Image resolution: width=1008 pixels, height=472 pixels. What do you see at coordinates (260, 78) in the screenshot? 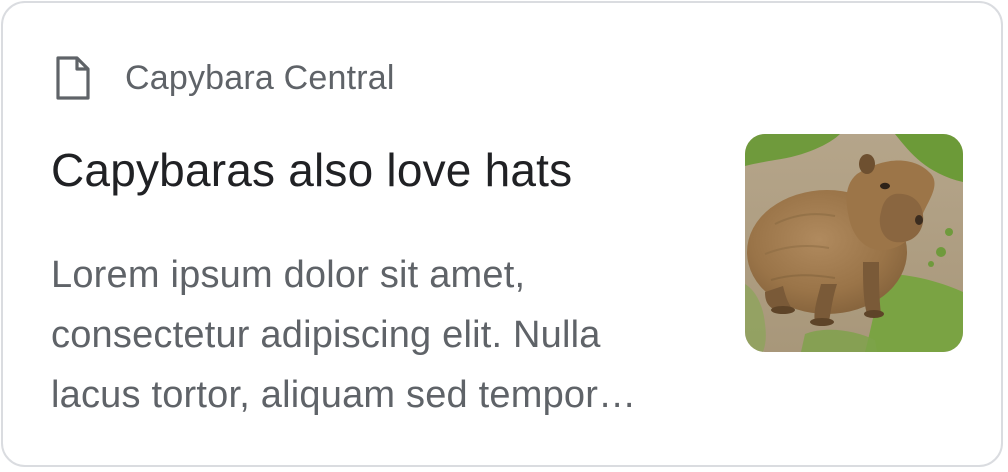
I see `source-name: Capybara Central` at bounding box center [260, 78].